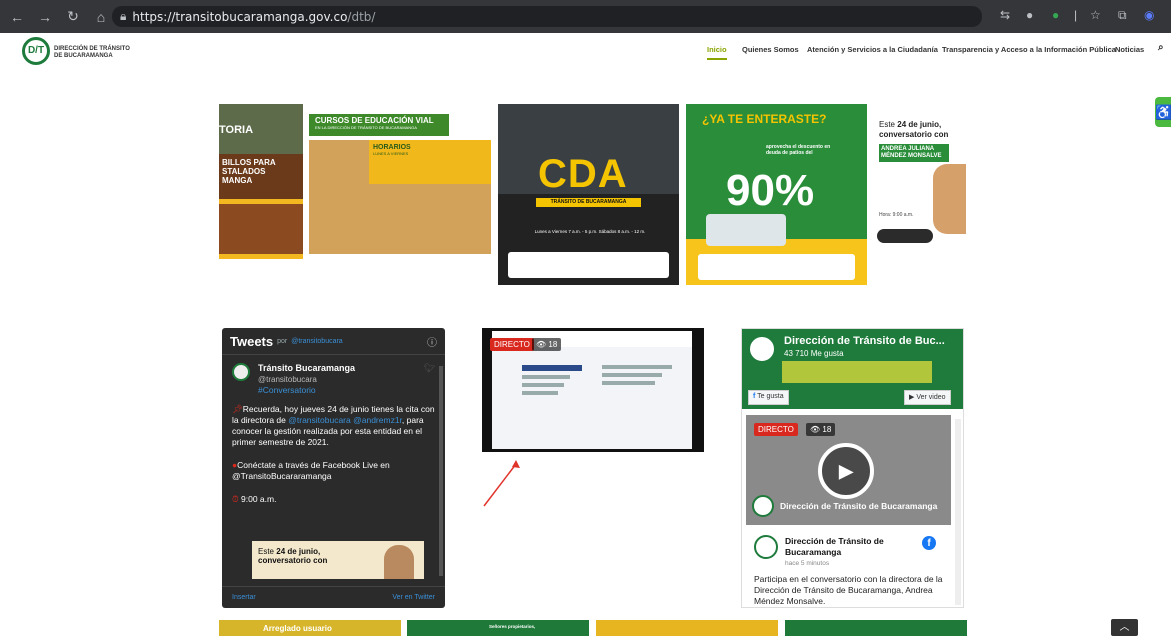 The width and height of the screenshot is (1171, 636). Describe the element at coordinates (912, 397) in the screenshot. I see `video-camera-icon: ▶︎` at that location.